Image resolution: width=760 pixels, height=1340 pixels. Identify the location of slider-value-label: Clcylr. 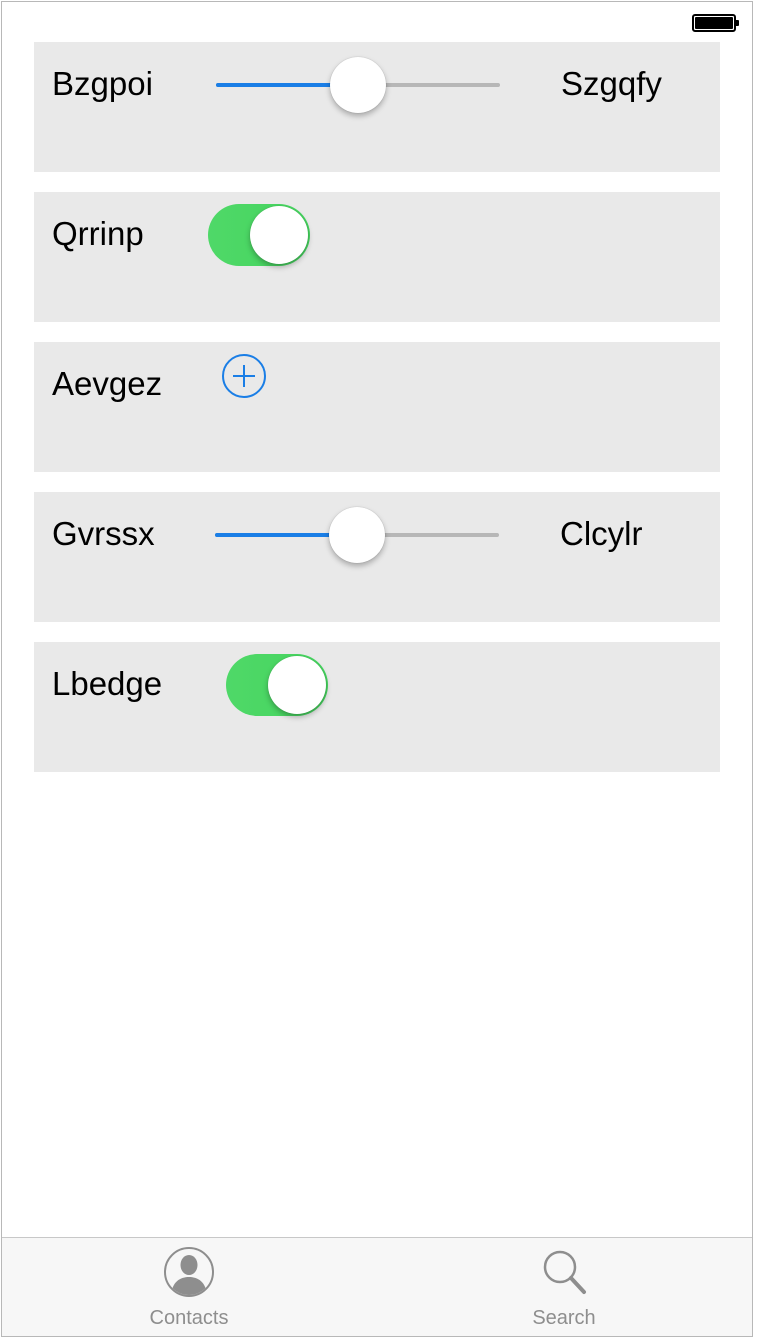
(601, 533).